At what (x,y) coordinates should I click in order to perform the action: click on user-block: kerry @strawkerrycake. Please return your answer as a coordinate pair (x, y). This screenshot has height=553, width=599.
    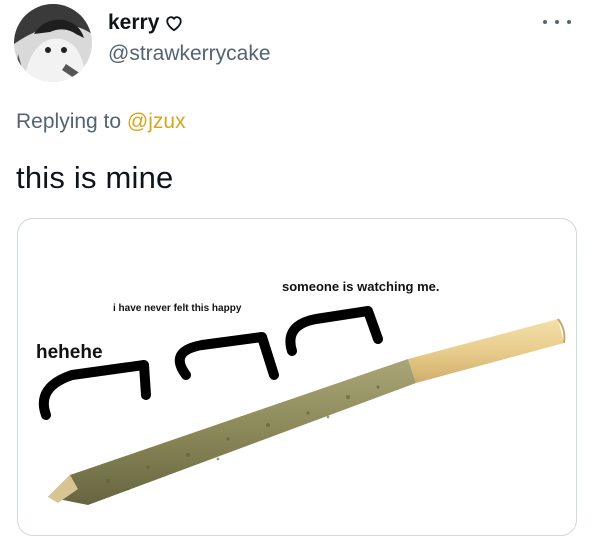
    Looking at the image, I should click on (189, 38).